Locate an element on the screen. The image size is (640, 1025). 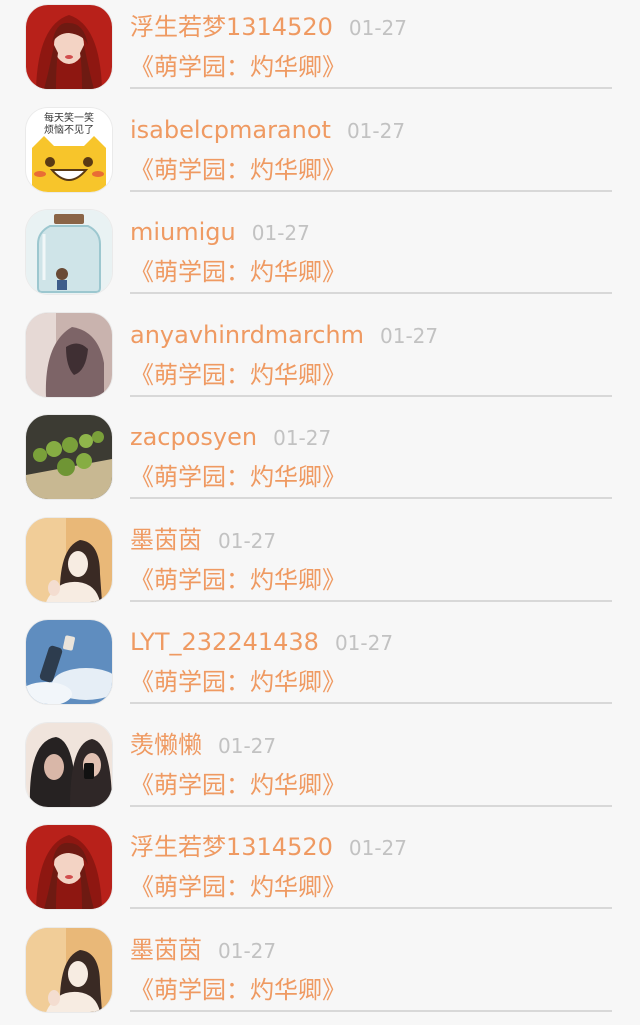
list-item: anyavhinrdmarchm 01-27 《萌学园：灼华卿》 is located at coordinates (320, 359).